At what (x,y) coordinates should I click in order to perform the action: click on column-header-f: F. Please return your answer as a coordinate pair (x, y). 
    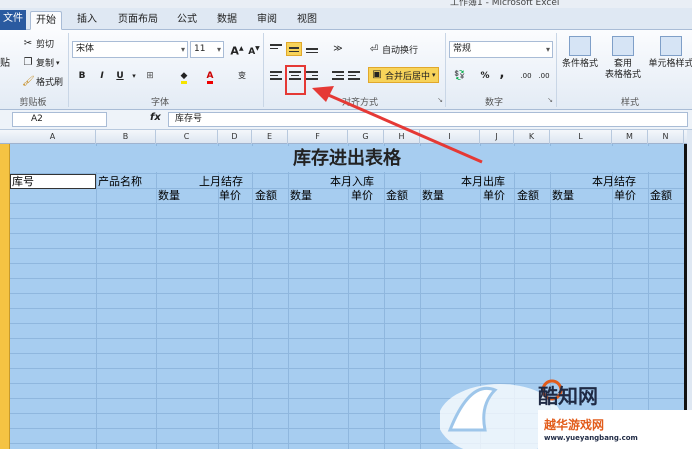
    Looking at the image, I should click on (318, 137).